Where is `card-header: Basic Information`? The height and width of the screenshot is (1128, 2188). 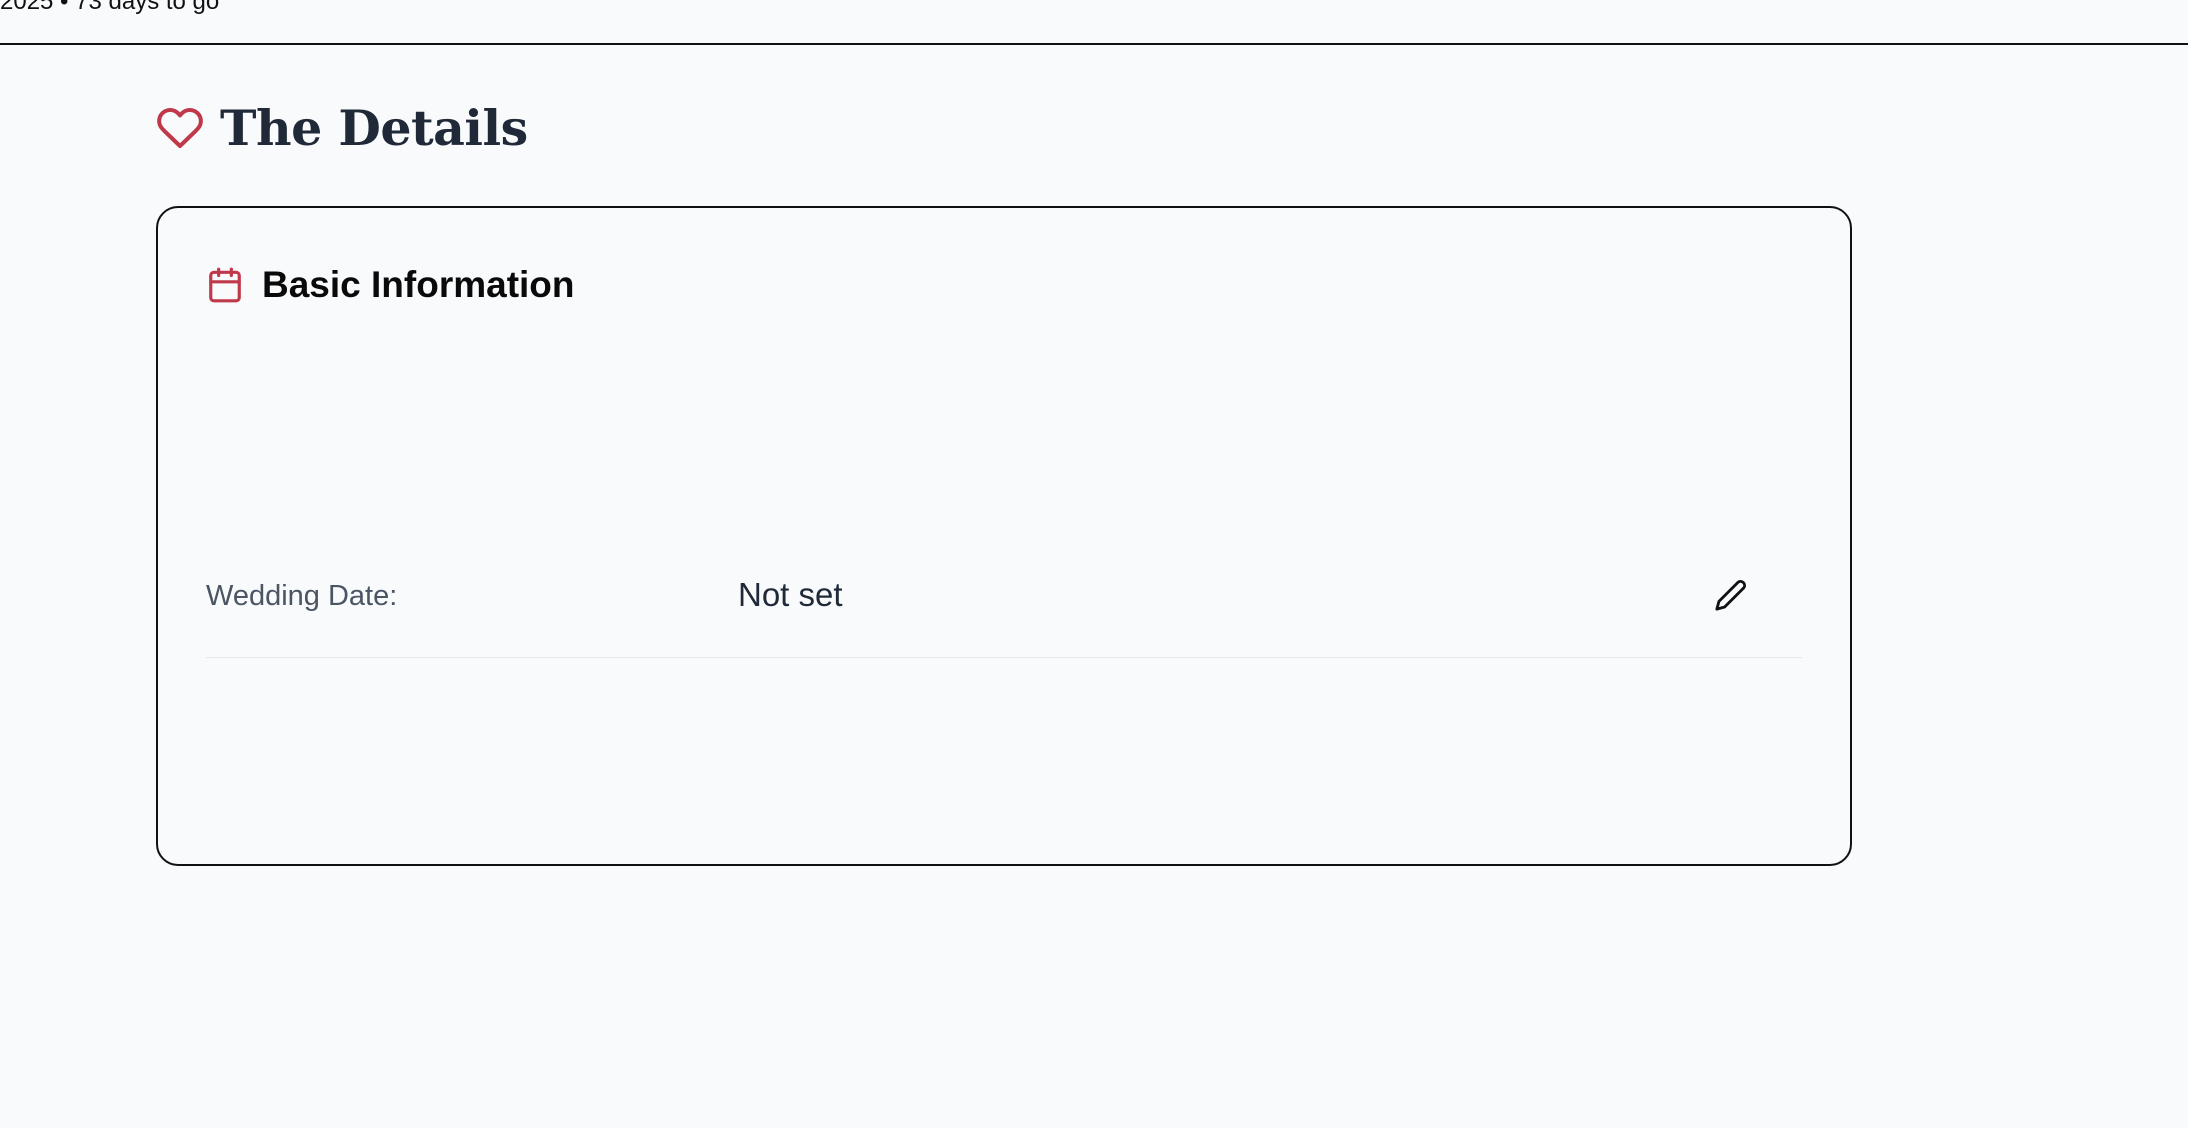
card-header: Basic Information is located at coordinates (390, 285).